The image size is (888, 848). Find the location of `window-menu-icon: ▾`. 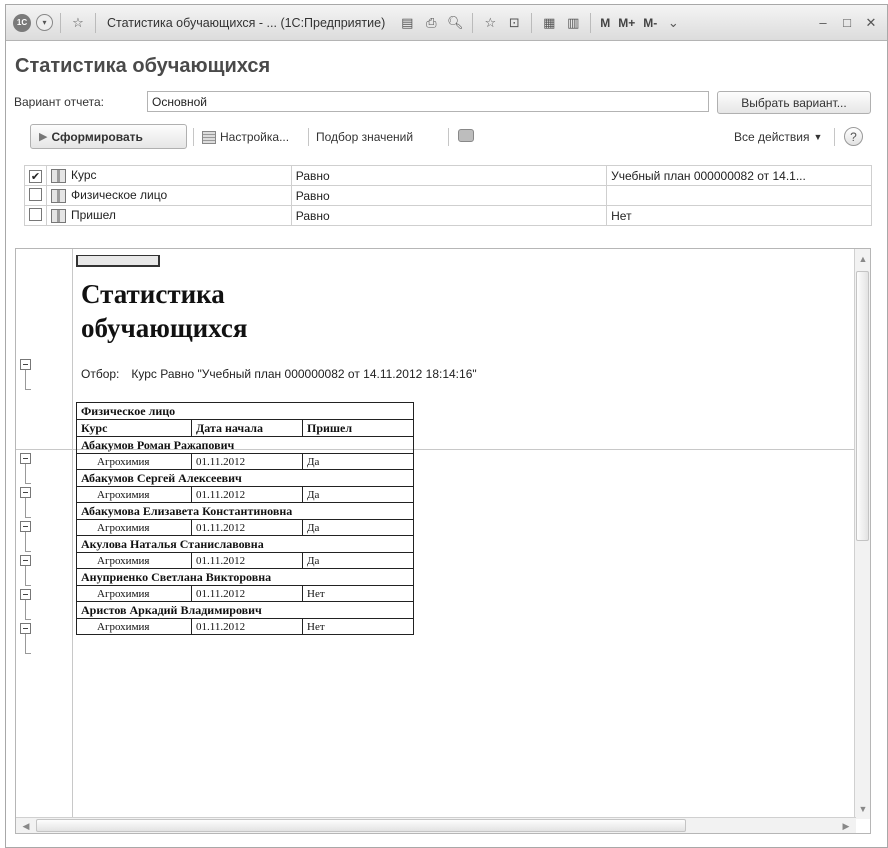

window-menu-icon: ▾ is located at coordinates (44, 22).